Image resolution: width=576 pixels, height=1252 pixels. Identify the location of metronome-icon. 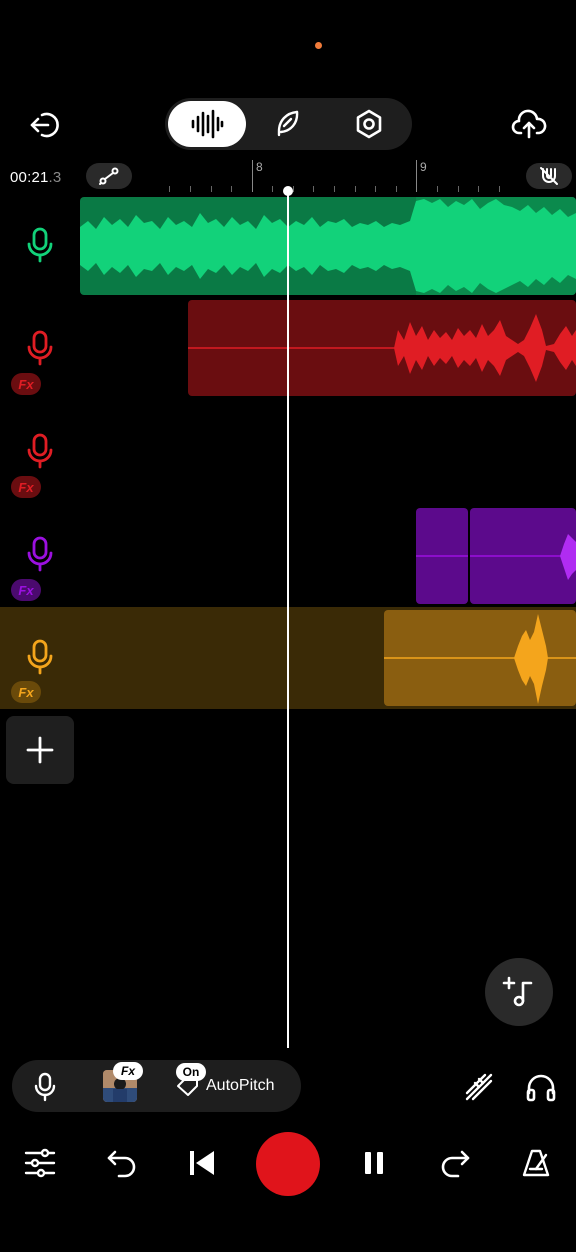
(536, 1163).